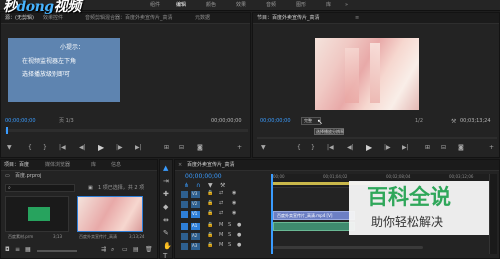 The width and height of the screenshot is (500, 259). What do you see at coordinates (116, 165) in the screenshot?
I see `tab-info: 信息` at bounding box center [116, 165].